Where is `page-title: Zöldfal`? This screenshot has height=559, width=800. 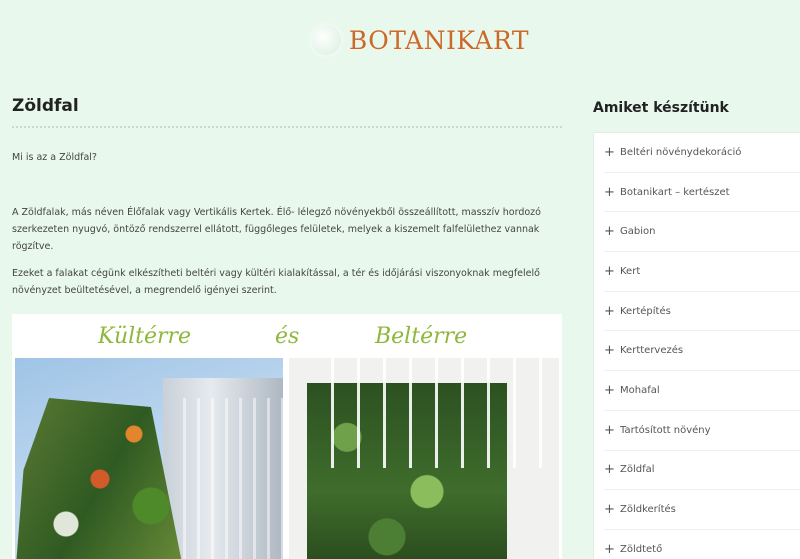
page-title: Zöldfal is located at coordinates (287, 112).